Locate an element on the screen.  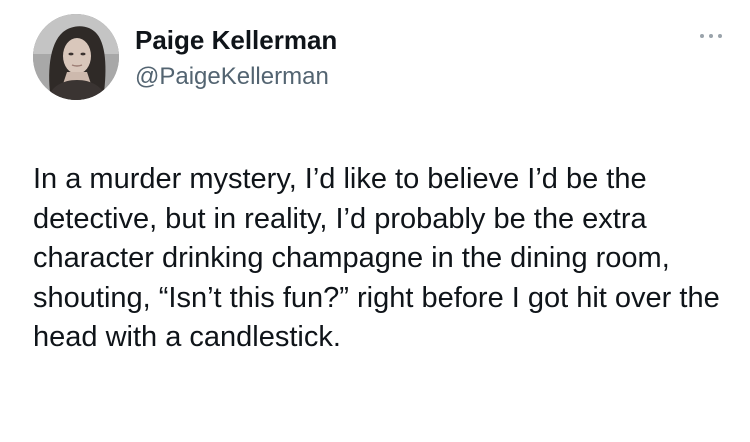
display-name: Paige Kellerman is located at coordinates (236, 40).